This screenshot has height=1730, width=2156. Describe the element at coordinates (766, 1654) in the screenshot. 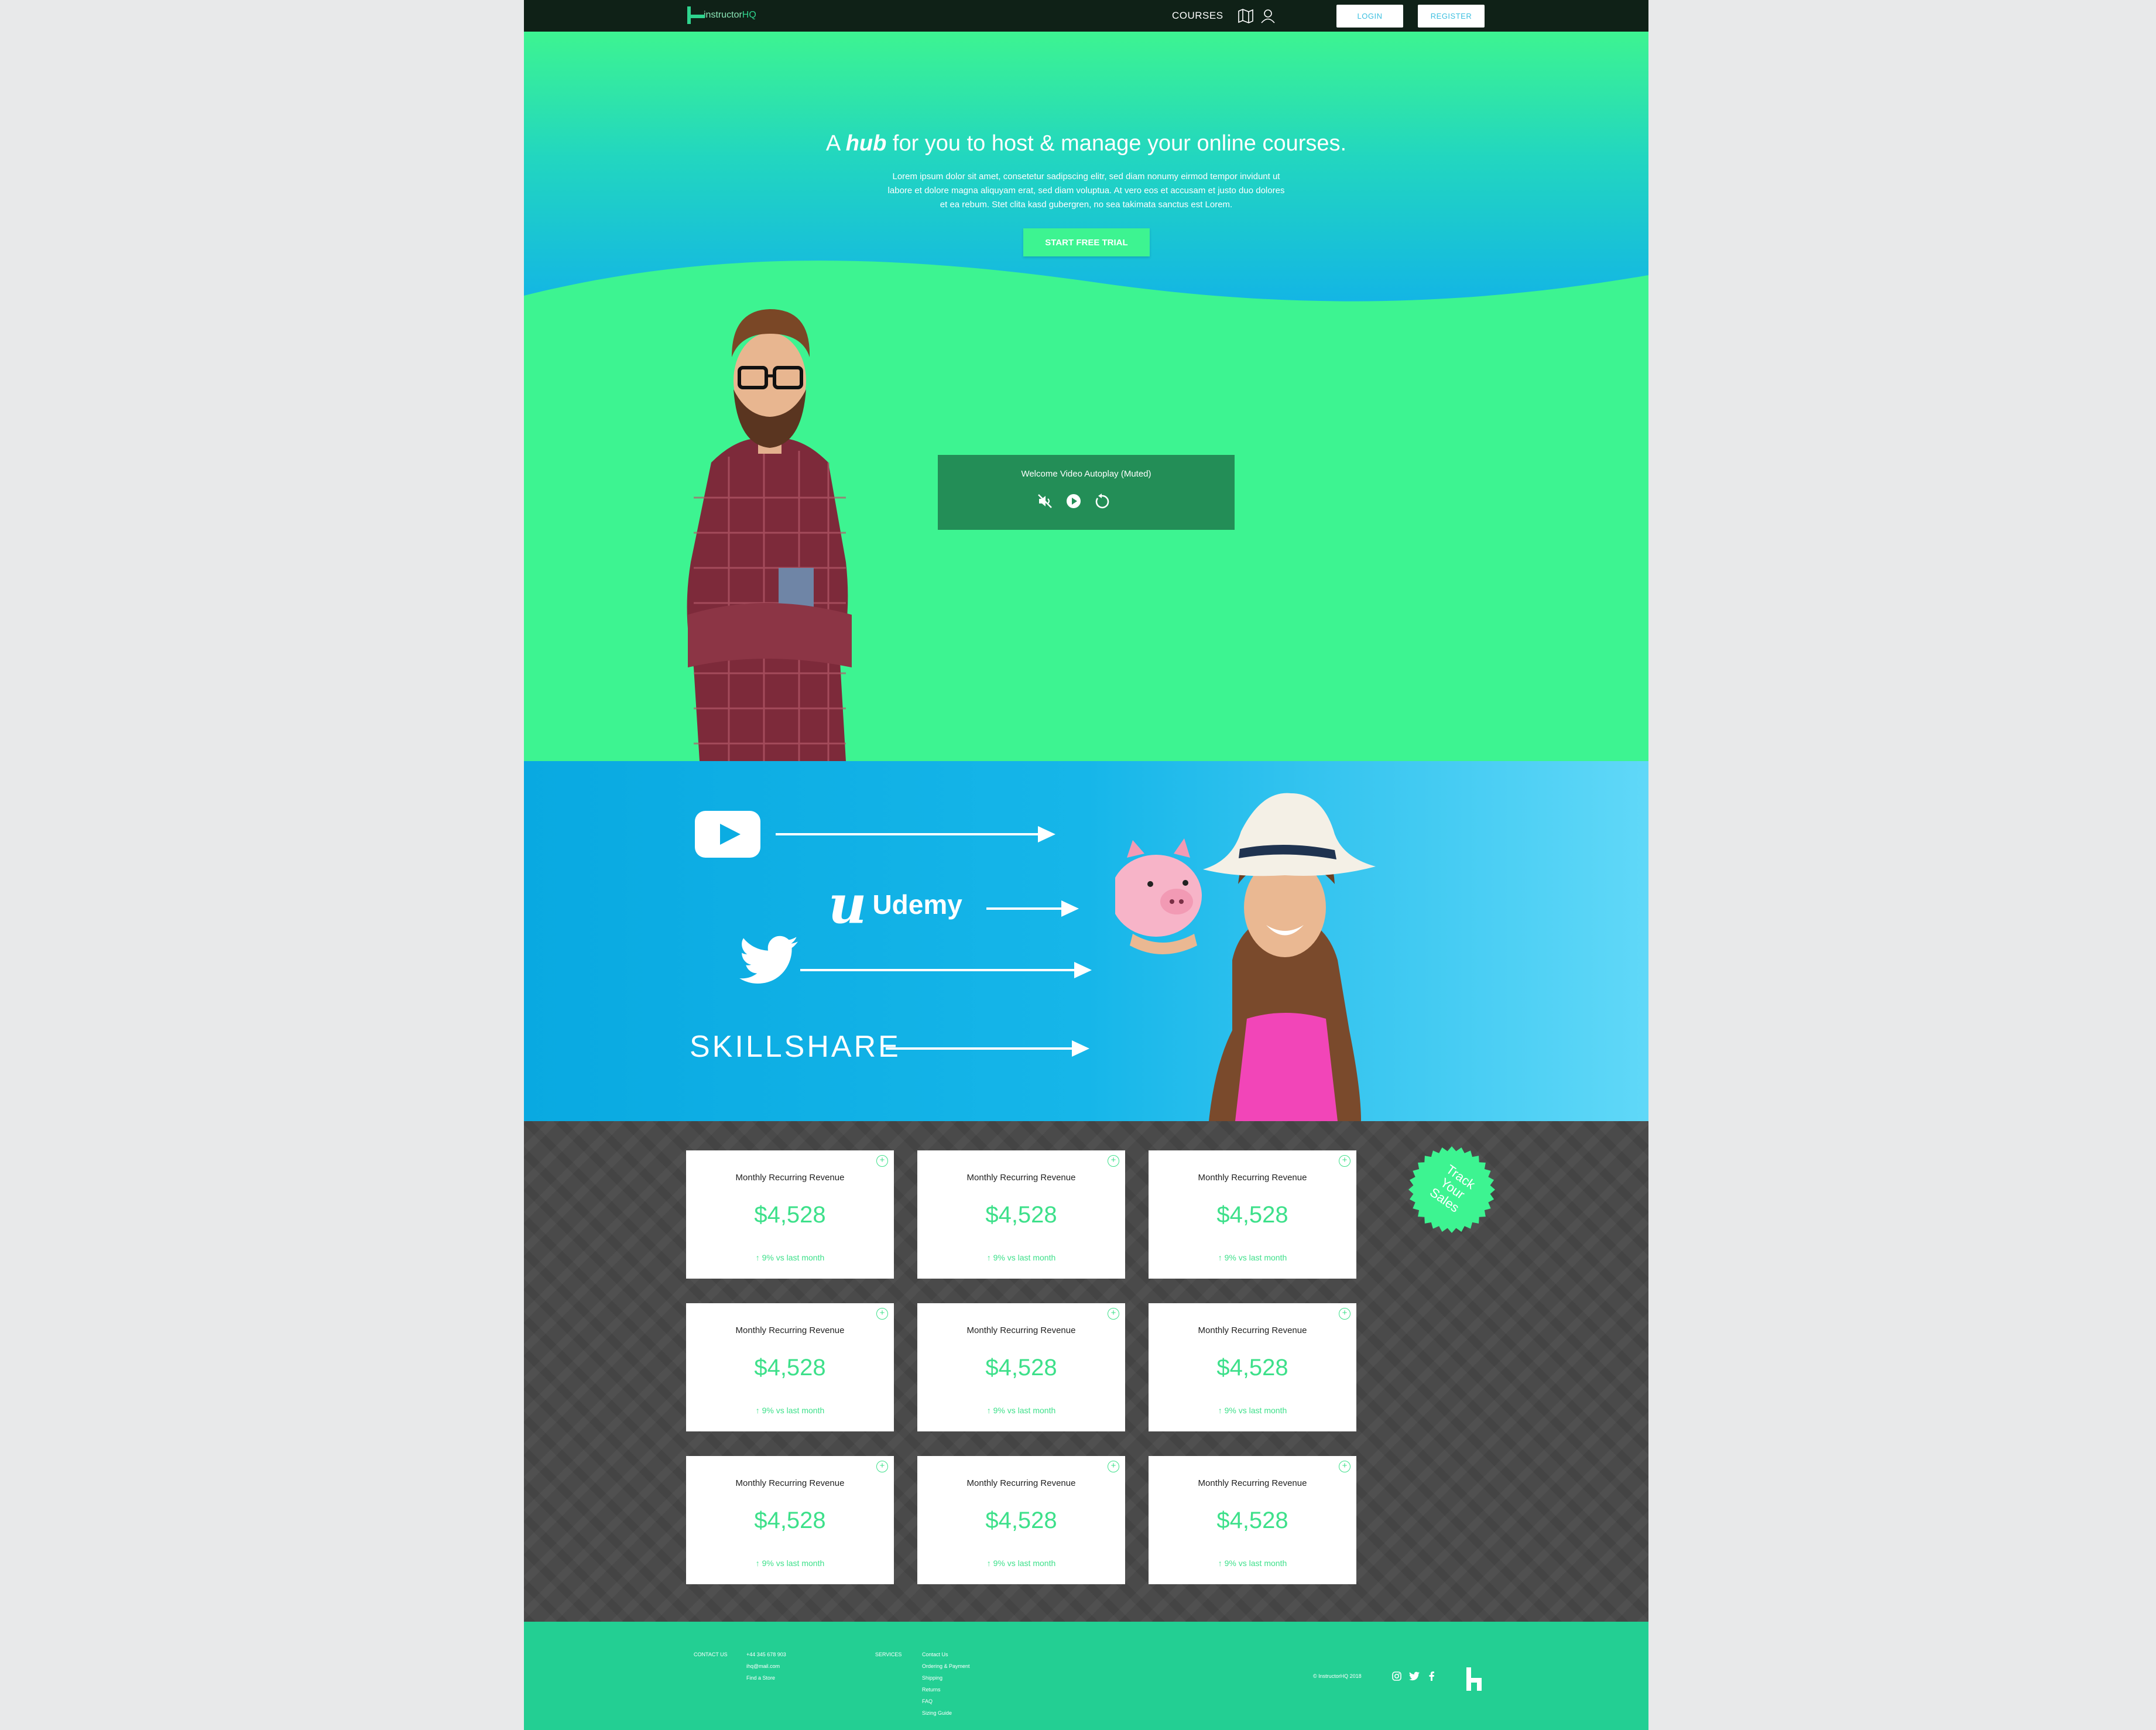

I see `footer-phone: +44 345 678 903` at that location.